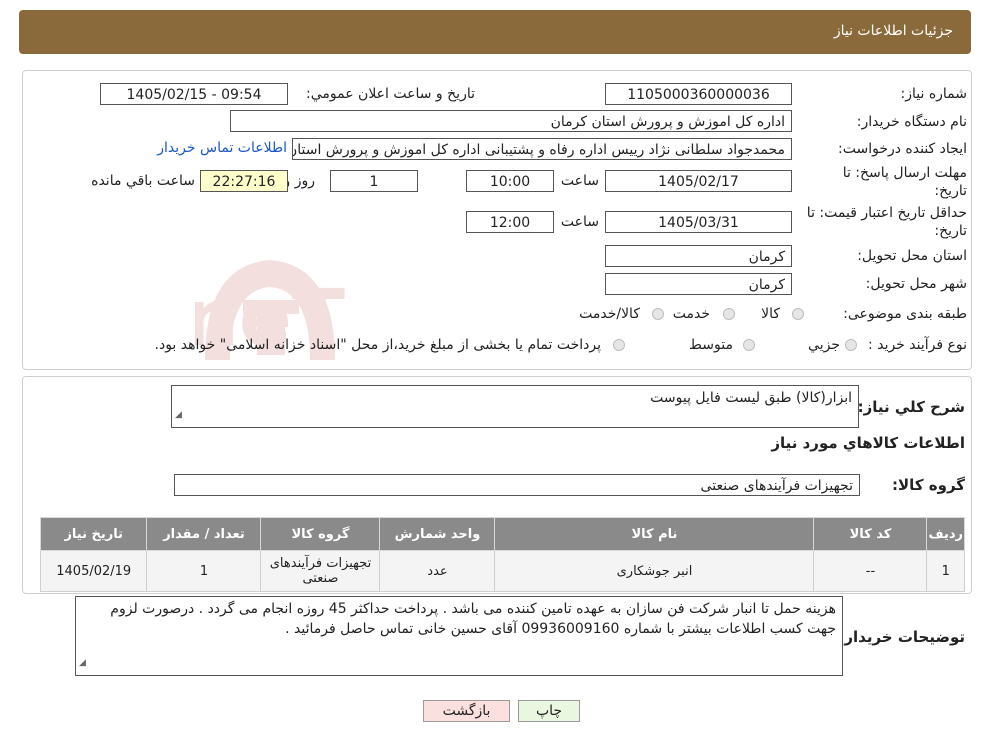 The height and width of the screenshot is (744, 985). What do you see at coordinates (911, 122) in the screenshot?
I see `buyer-label: نام دستگاه خريدار:` at bounding box center [911, 122].